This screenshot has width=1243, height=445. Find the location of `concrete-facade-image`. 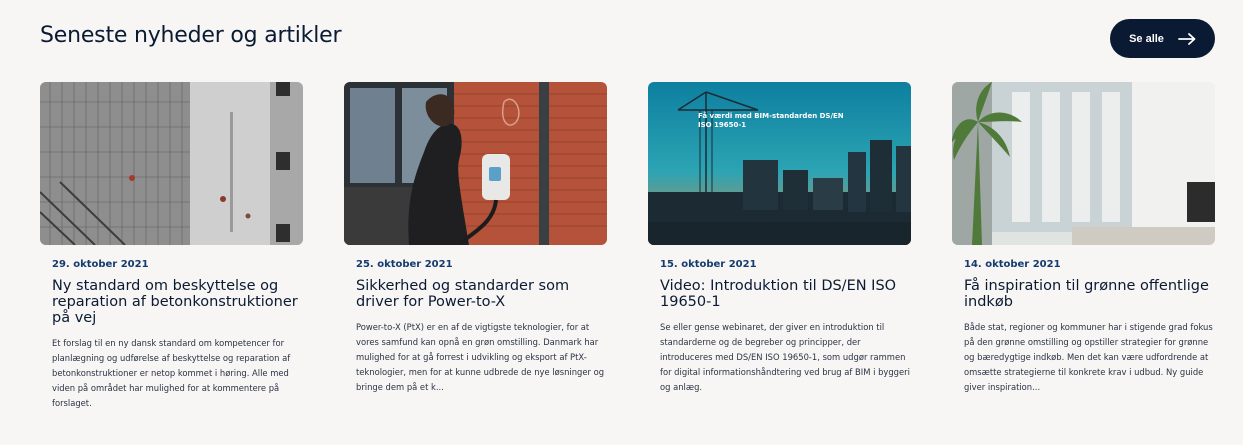

concrete-facade-image is located at coordinates (171, 163).